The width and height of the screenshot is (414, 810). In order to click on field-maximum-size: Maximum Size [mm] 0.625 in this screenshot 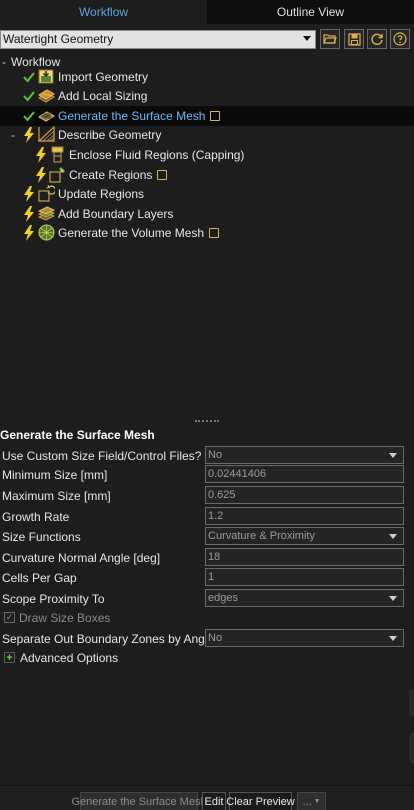, I will do `click(207, 496)`.